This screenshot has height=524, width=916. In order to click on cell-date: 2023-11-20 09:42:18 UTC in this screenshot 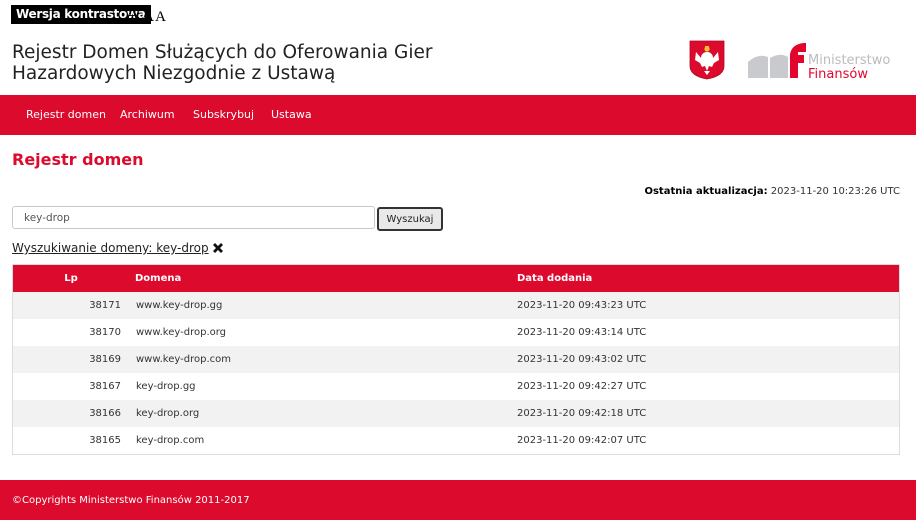, I will do `click(582, 413)`.